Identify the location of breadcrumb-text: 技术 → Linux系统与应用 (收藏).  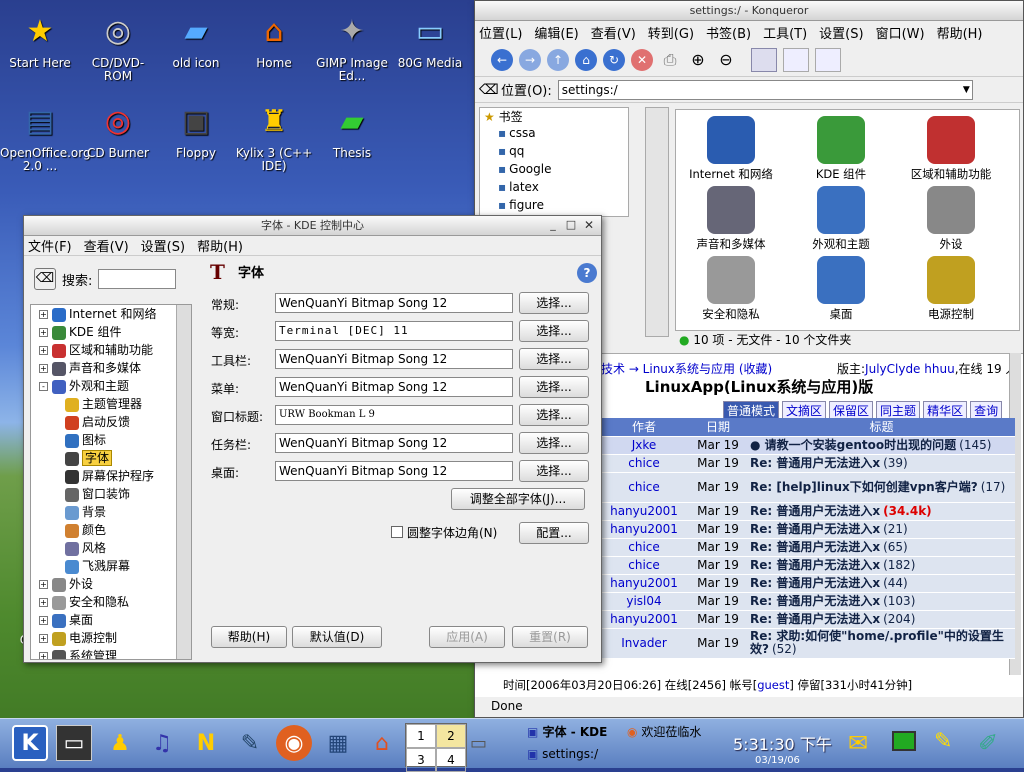
(686, 369).